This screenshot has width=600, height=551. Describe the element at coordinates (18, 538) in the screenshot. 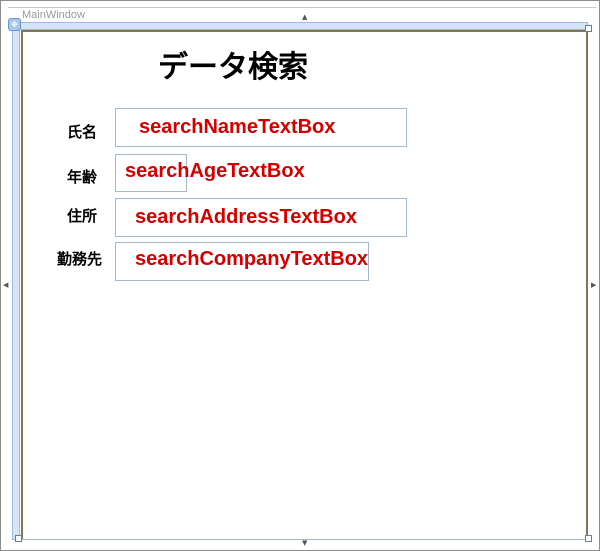

I see `resize-handle-bottom-left` at that location.